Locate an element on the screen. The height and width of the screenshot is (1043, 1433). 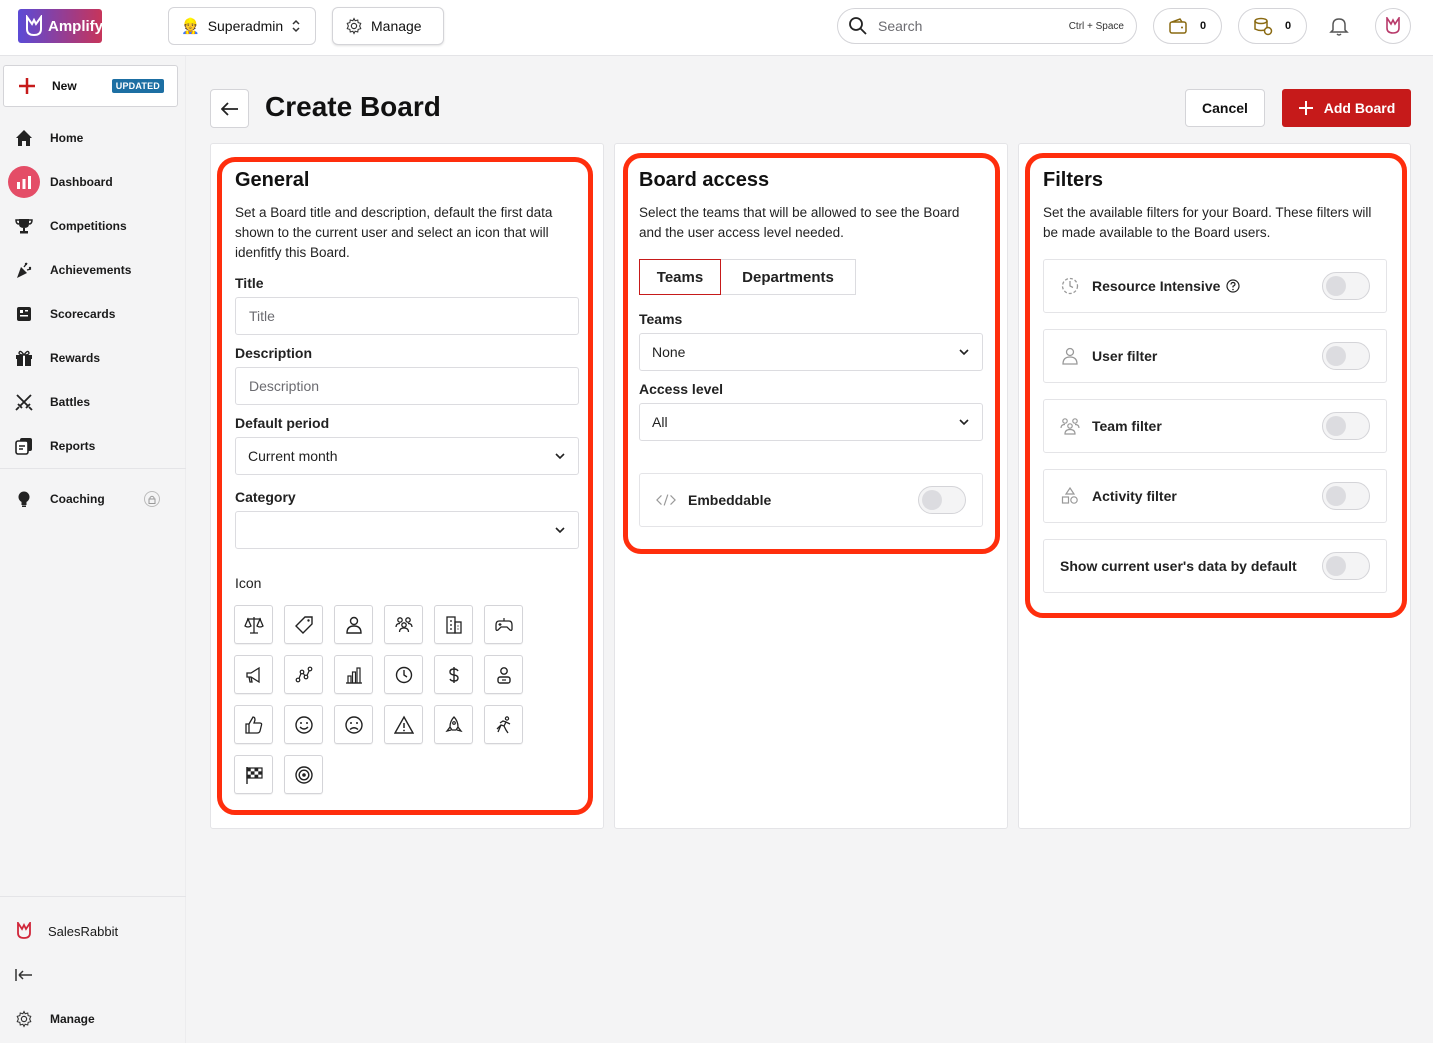
sidebar-item-scorecards: Scorecards is located at coordinates (93, 314).